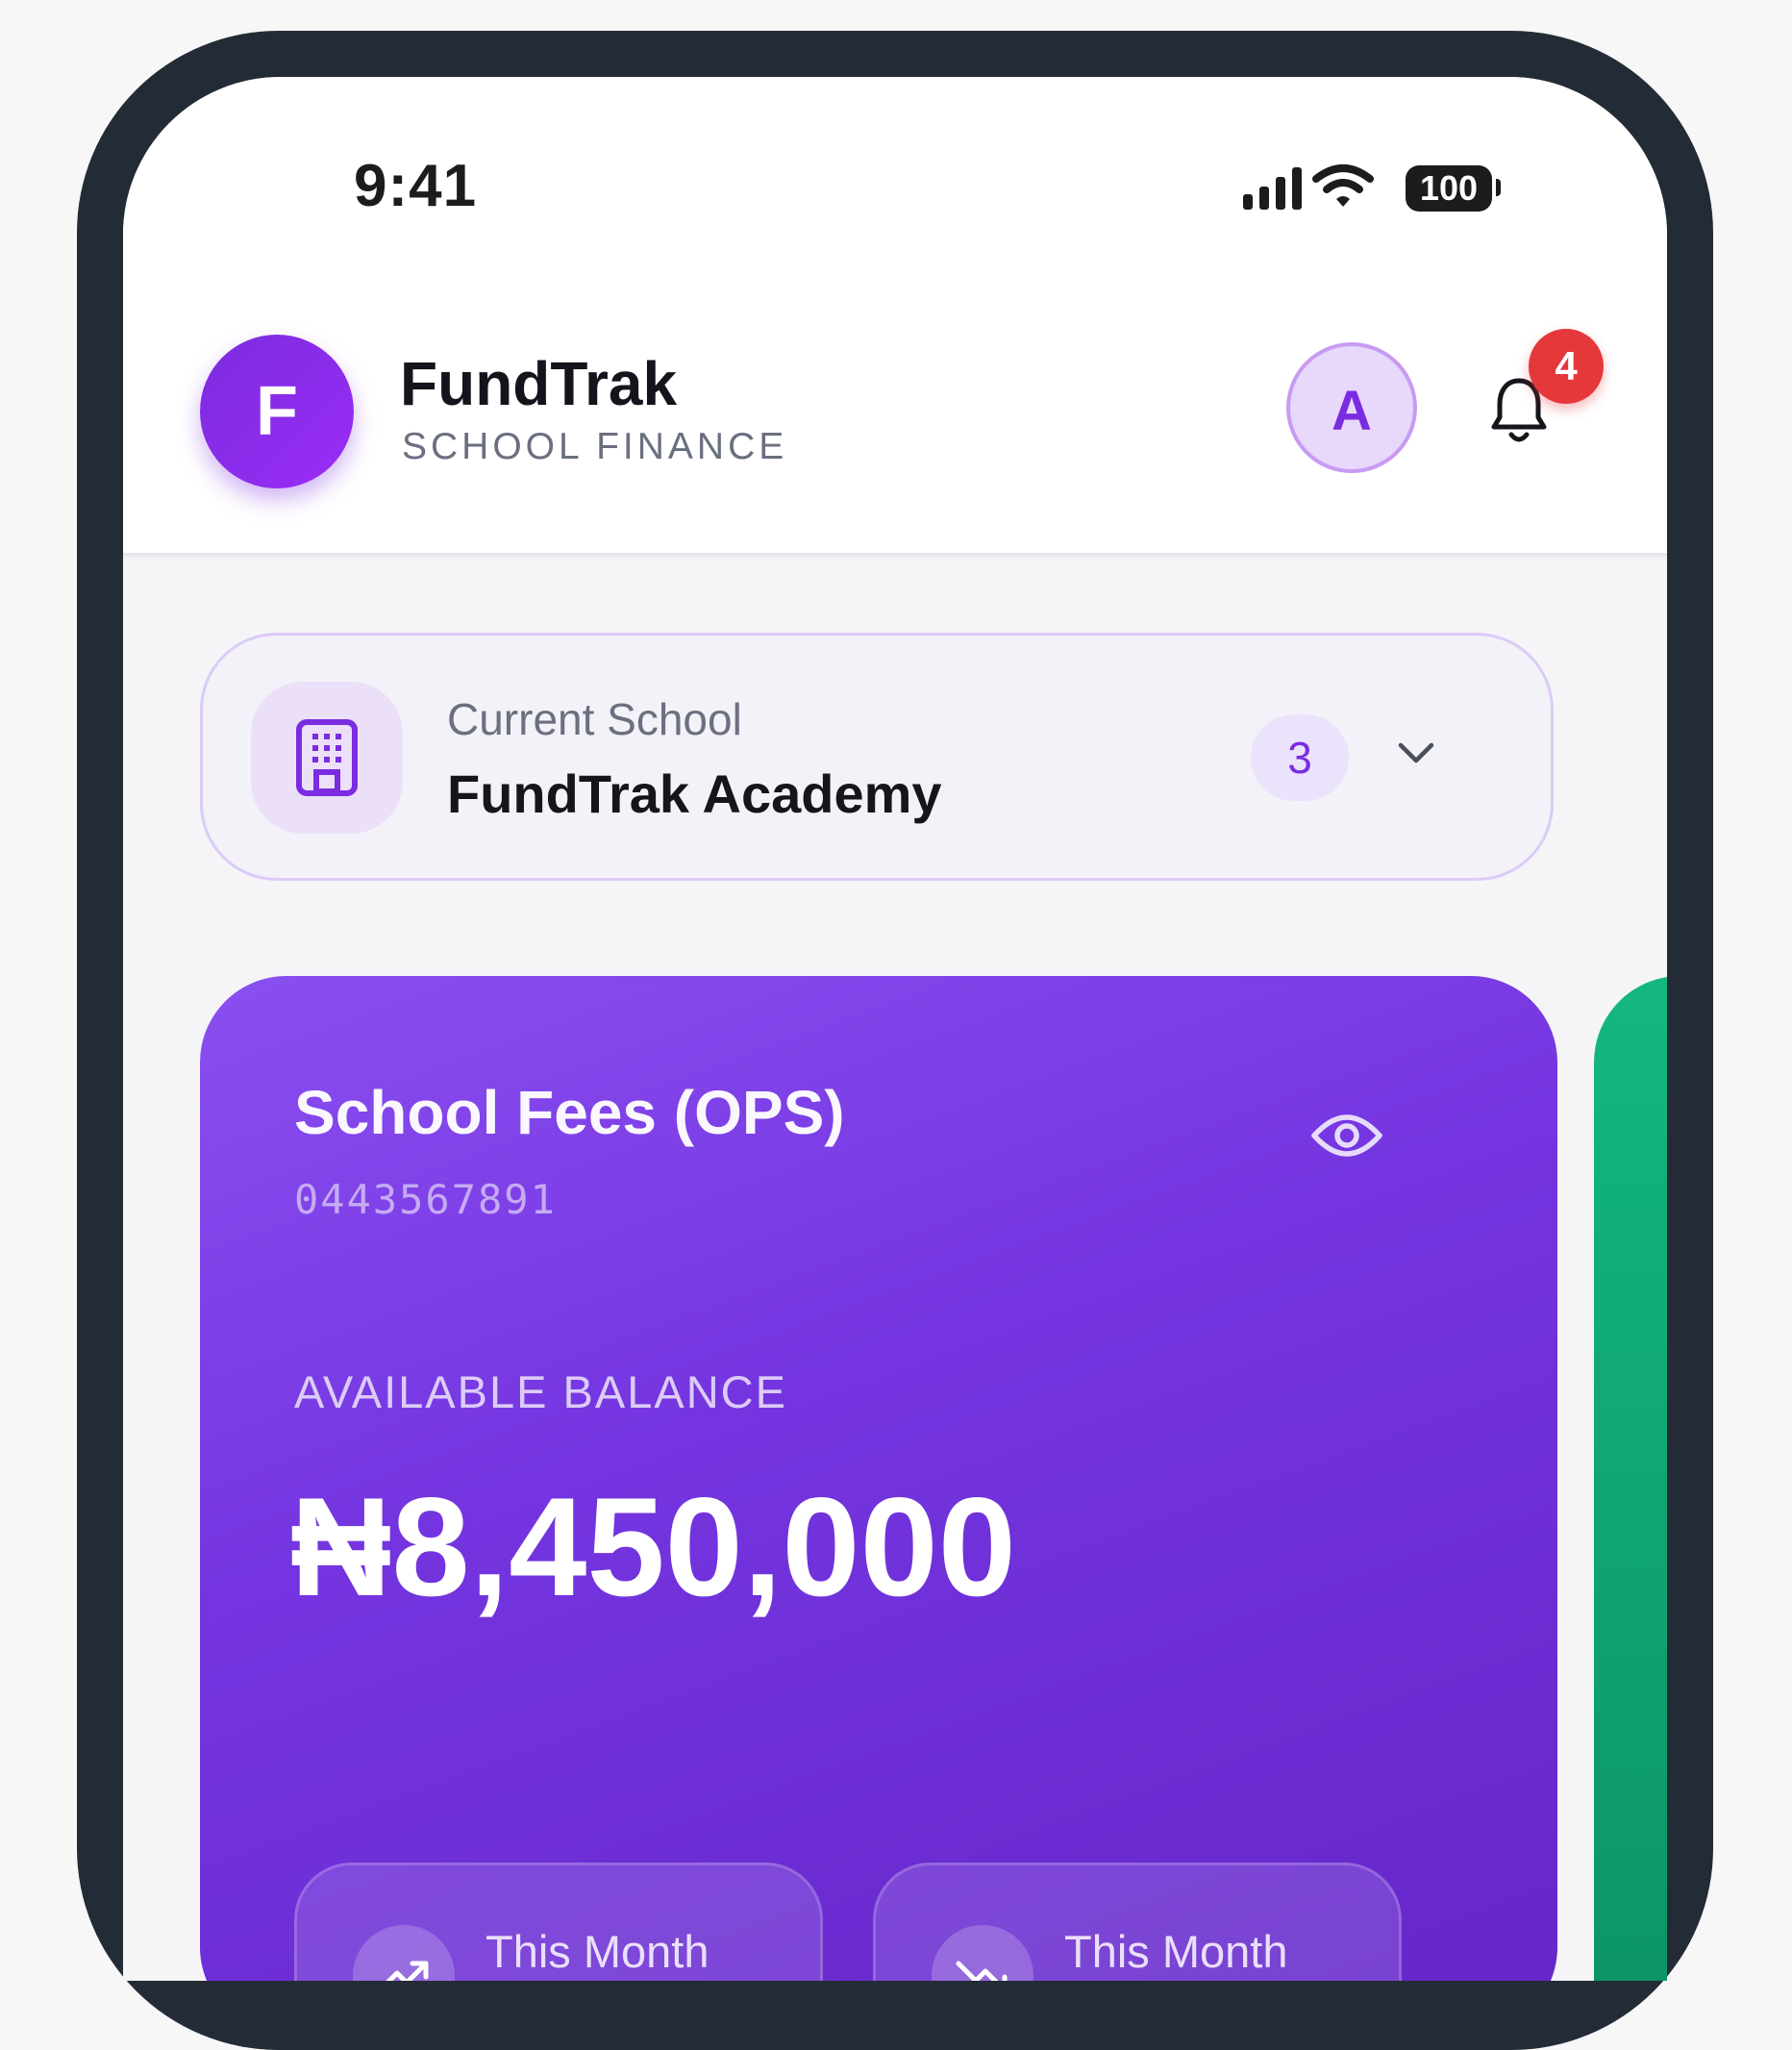 The image size is (1792, 2050). I want to click on wifi-icon, so click(1343, 186).